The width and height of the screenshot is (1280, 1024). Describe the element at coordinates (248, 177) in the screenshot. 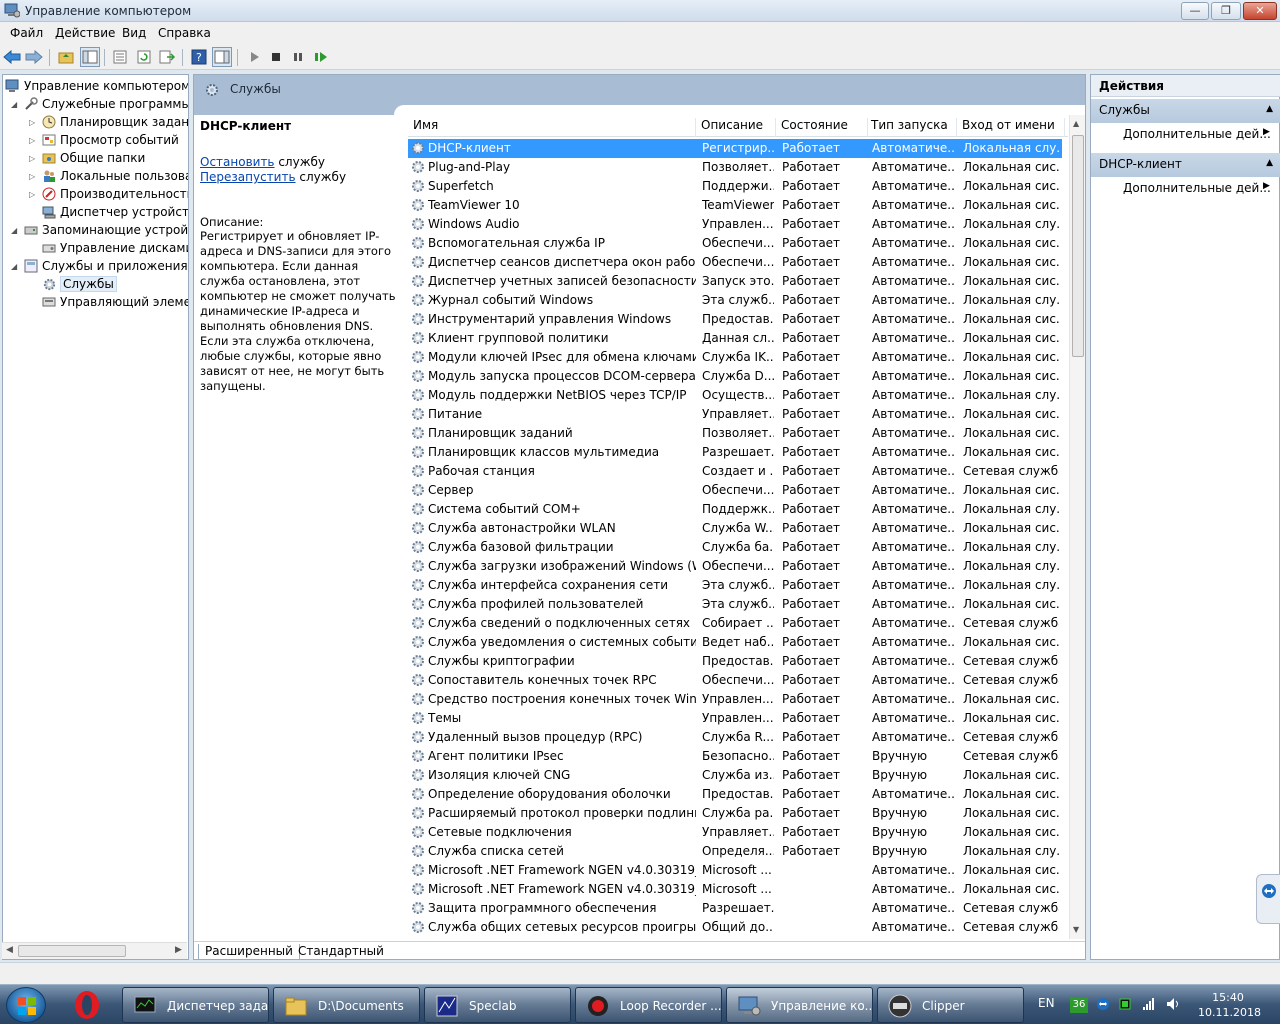

I see `restart-service-link: Перезапустить` at that location.